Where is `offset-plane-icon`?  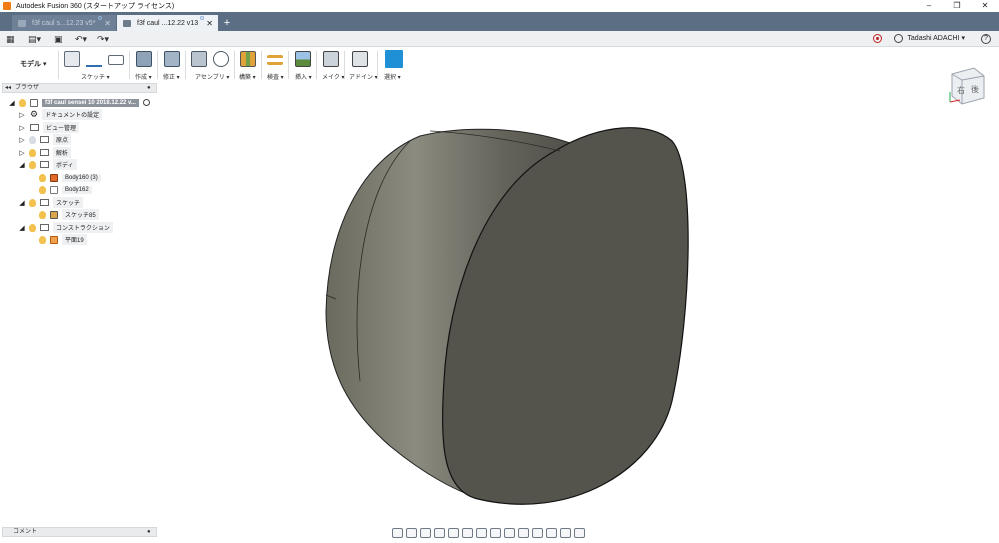 offset-plane-icon is located at coordinates (248, 59).